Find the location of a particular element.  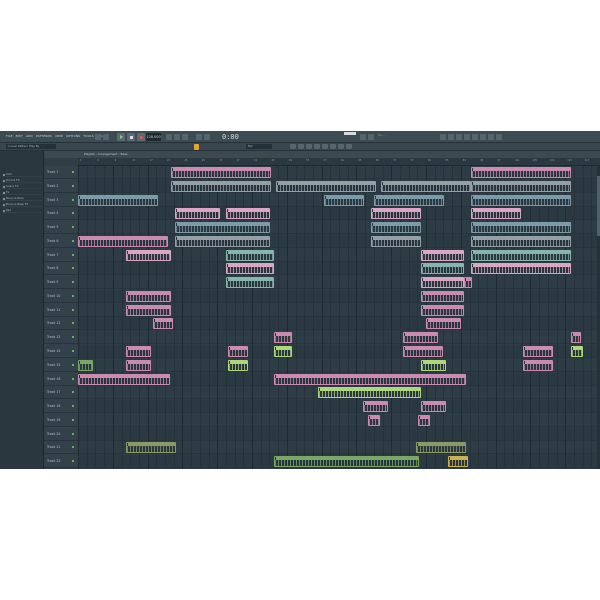

step-edit-icon is located at coordinates (199, 137).